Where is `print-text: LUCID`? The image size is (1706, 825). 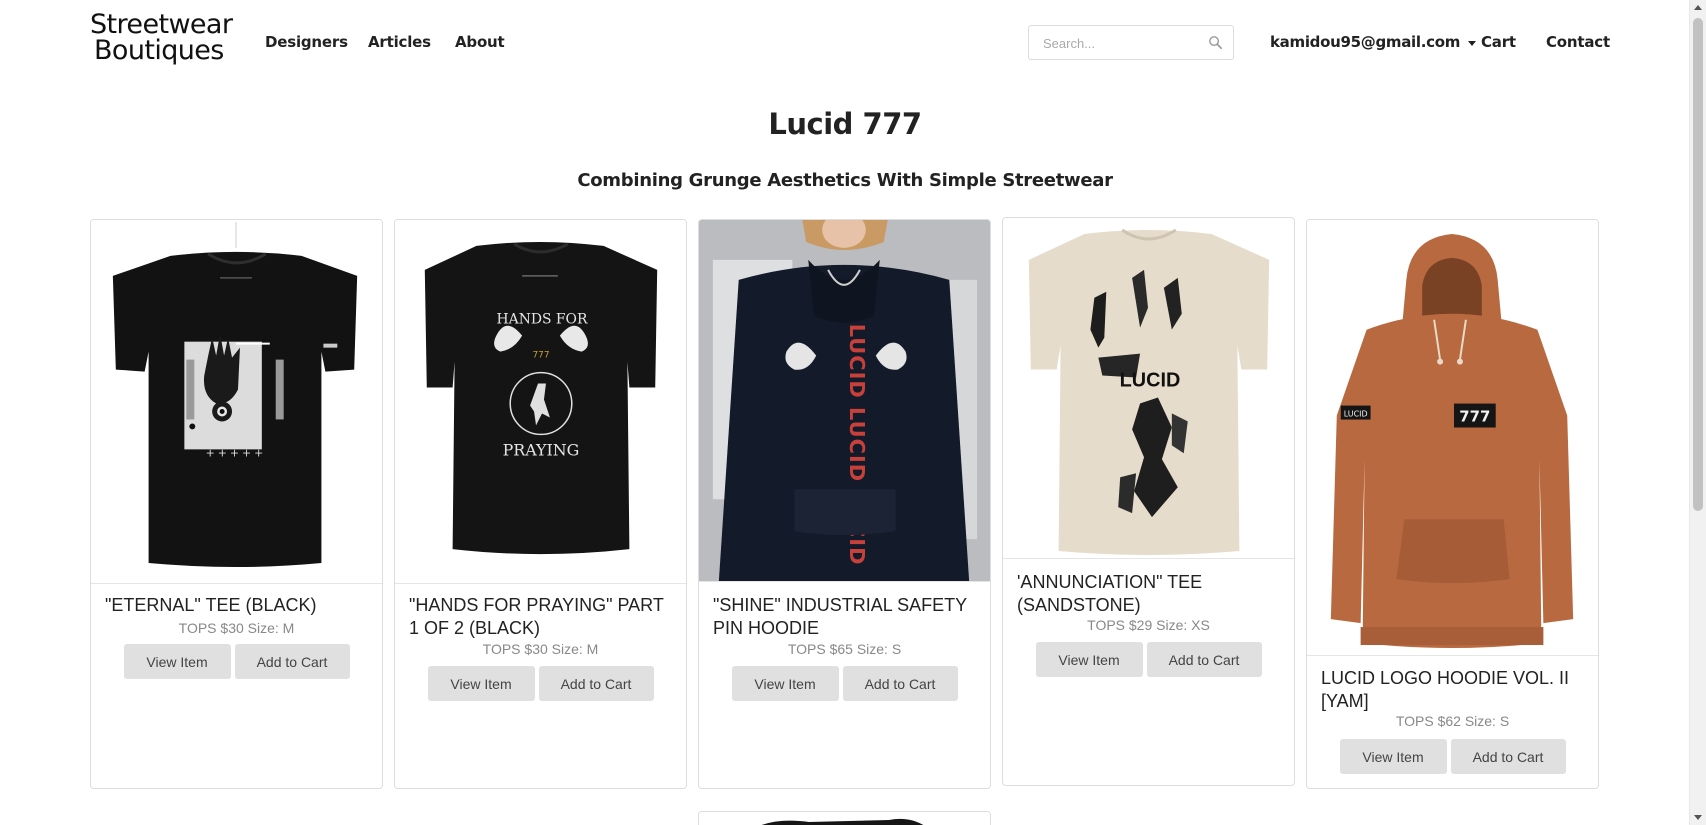 print-text: LUCID is located at coordinates (1150, 380).